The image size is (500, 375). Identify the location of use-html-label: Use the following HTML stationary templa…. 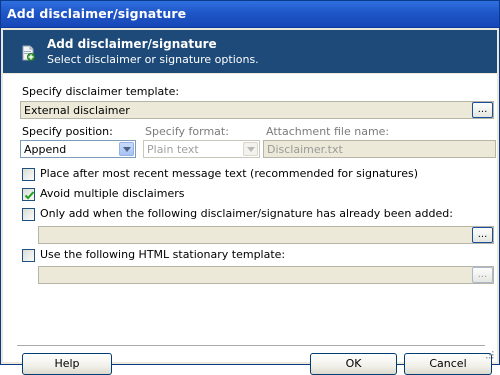
(163, 254).